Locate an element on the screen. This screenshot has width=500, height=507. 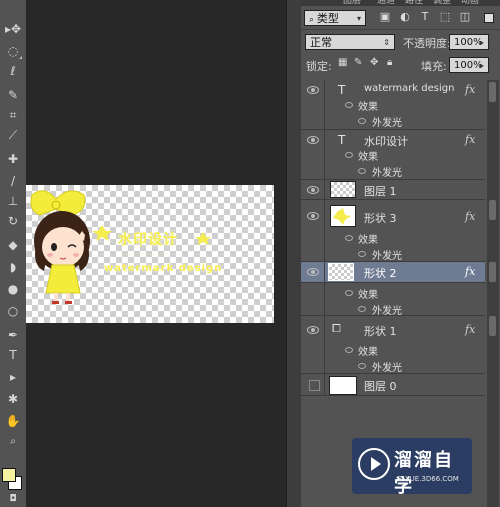
zoom-tool-icon: ⌕ is located at coordinates (13, 441).